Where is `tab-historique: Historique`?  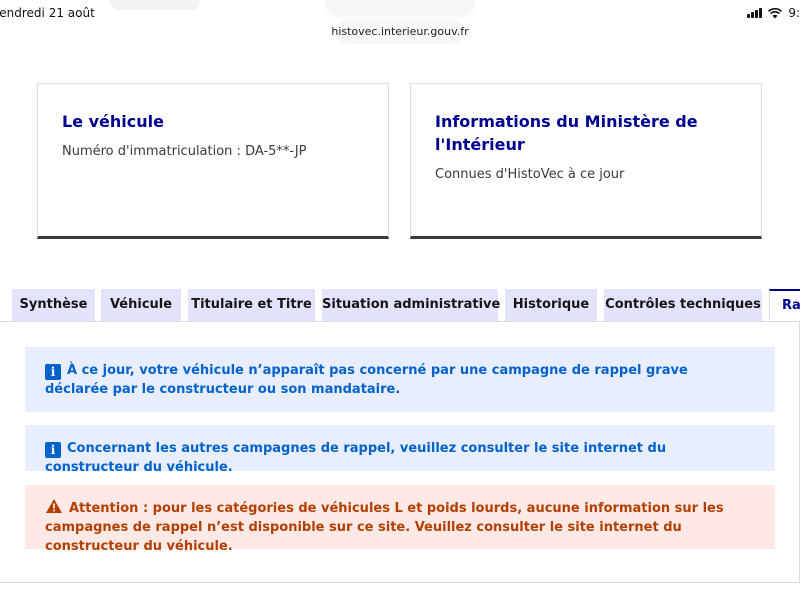
tab-historique: Historique is located at coordinates (551, 305).